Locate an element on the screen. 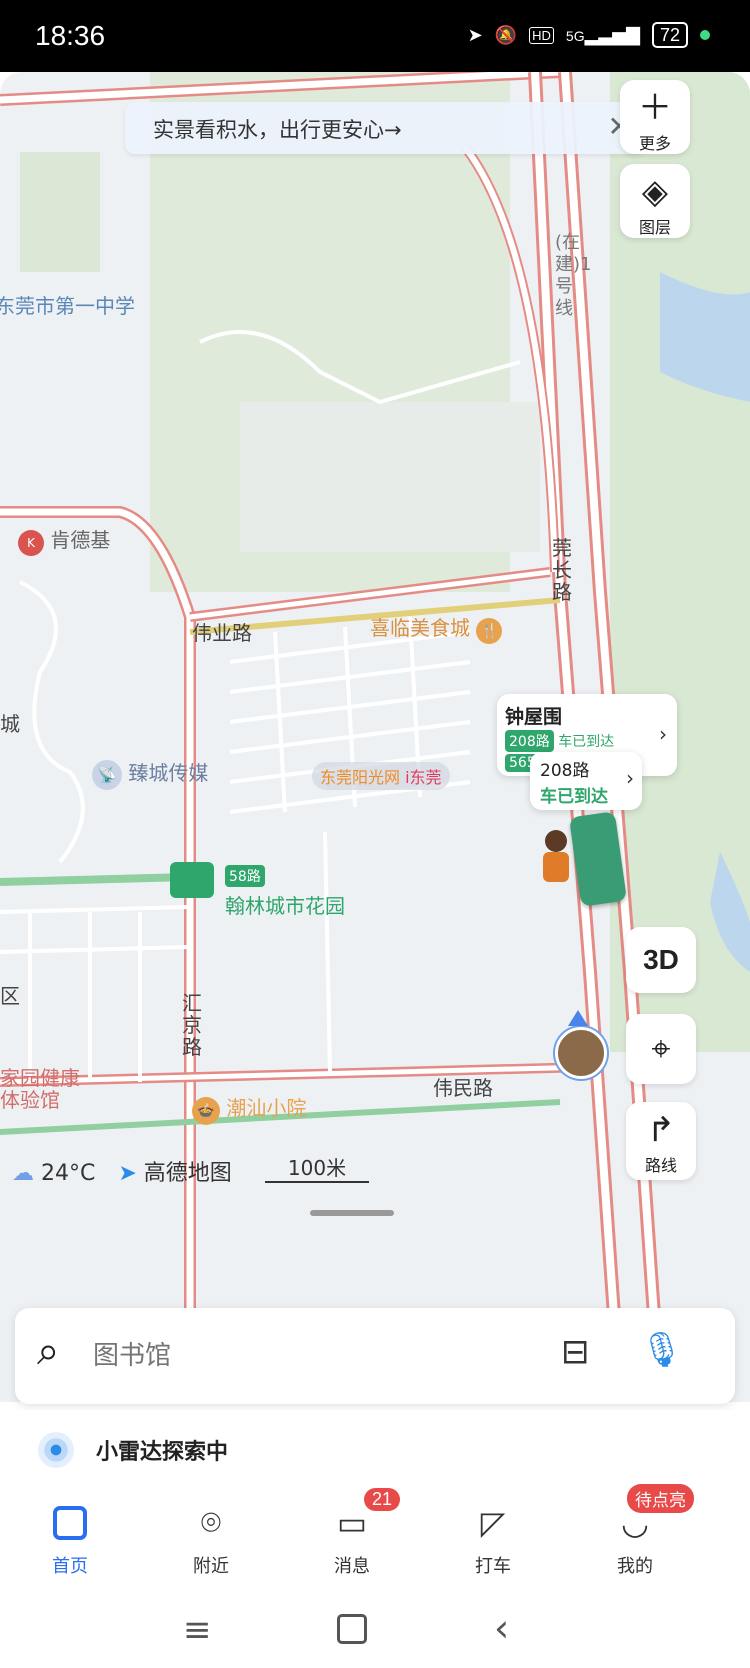  microphone-icon: 🎙 is located at coordinates (661, 1350).